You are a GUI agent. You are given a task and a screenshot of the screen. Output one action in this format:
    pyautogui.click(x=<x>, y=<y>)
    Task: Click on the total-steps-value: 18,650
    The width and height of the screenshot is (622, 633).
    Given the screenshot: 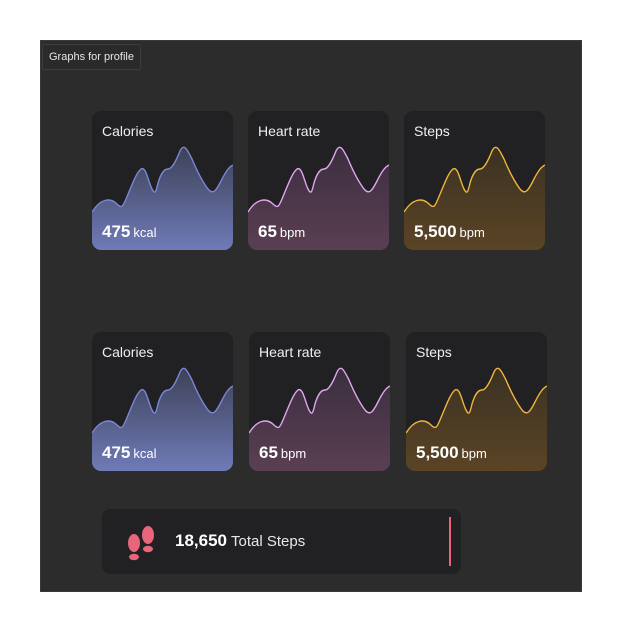 What is the action you would take?
    pyautogui.click(x=201, y=540)
    